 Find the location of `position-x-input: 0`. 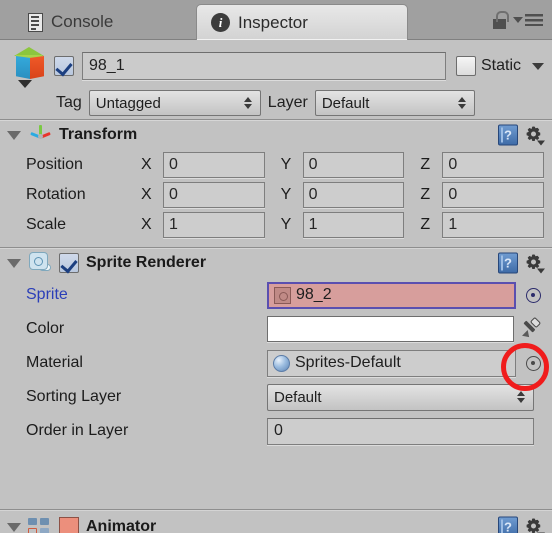

position-x-input: 0 is located at coordinates (214, 165).